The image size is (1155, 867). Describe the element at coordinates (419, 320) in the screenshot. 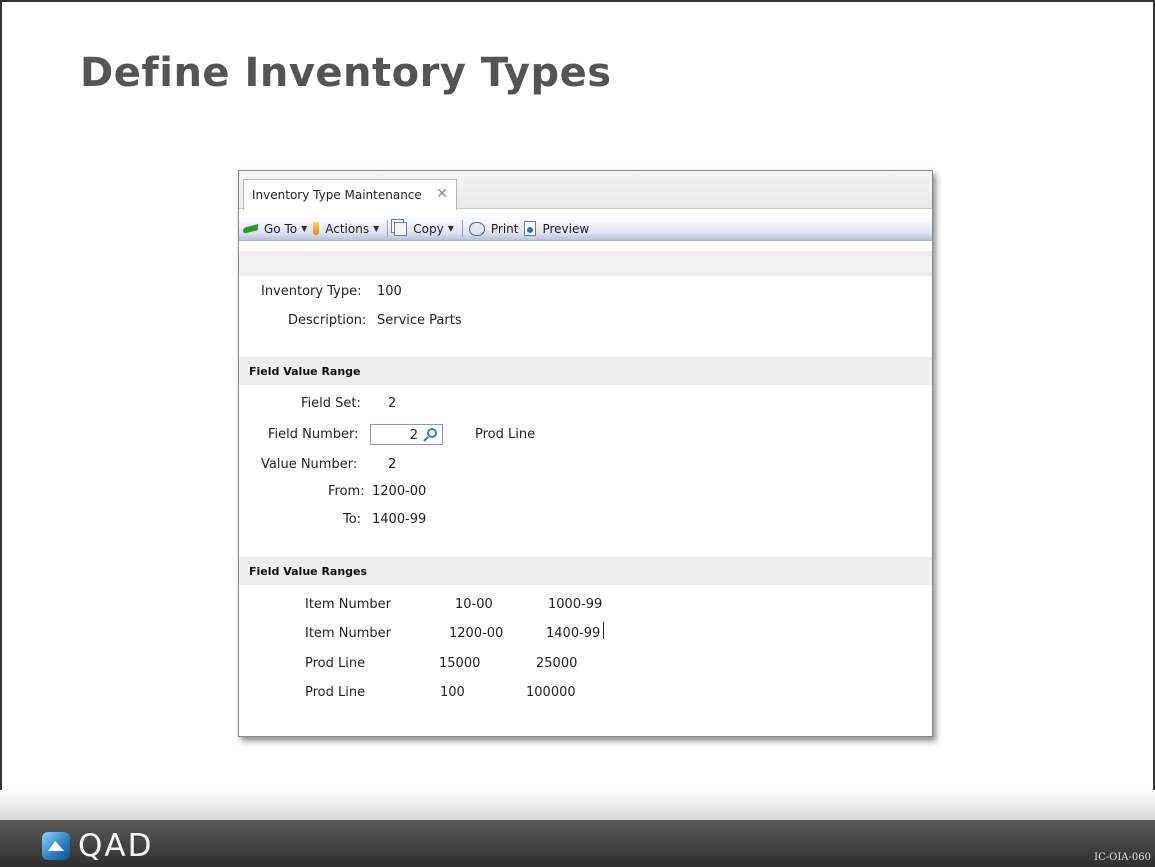

I see `description-value: Service Parts` at that location.